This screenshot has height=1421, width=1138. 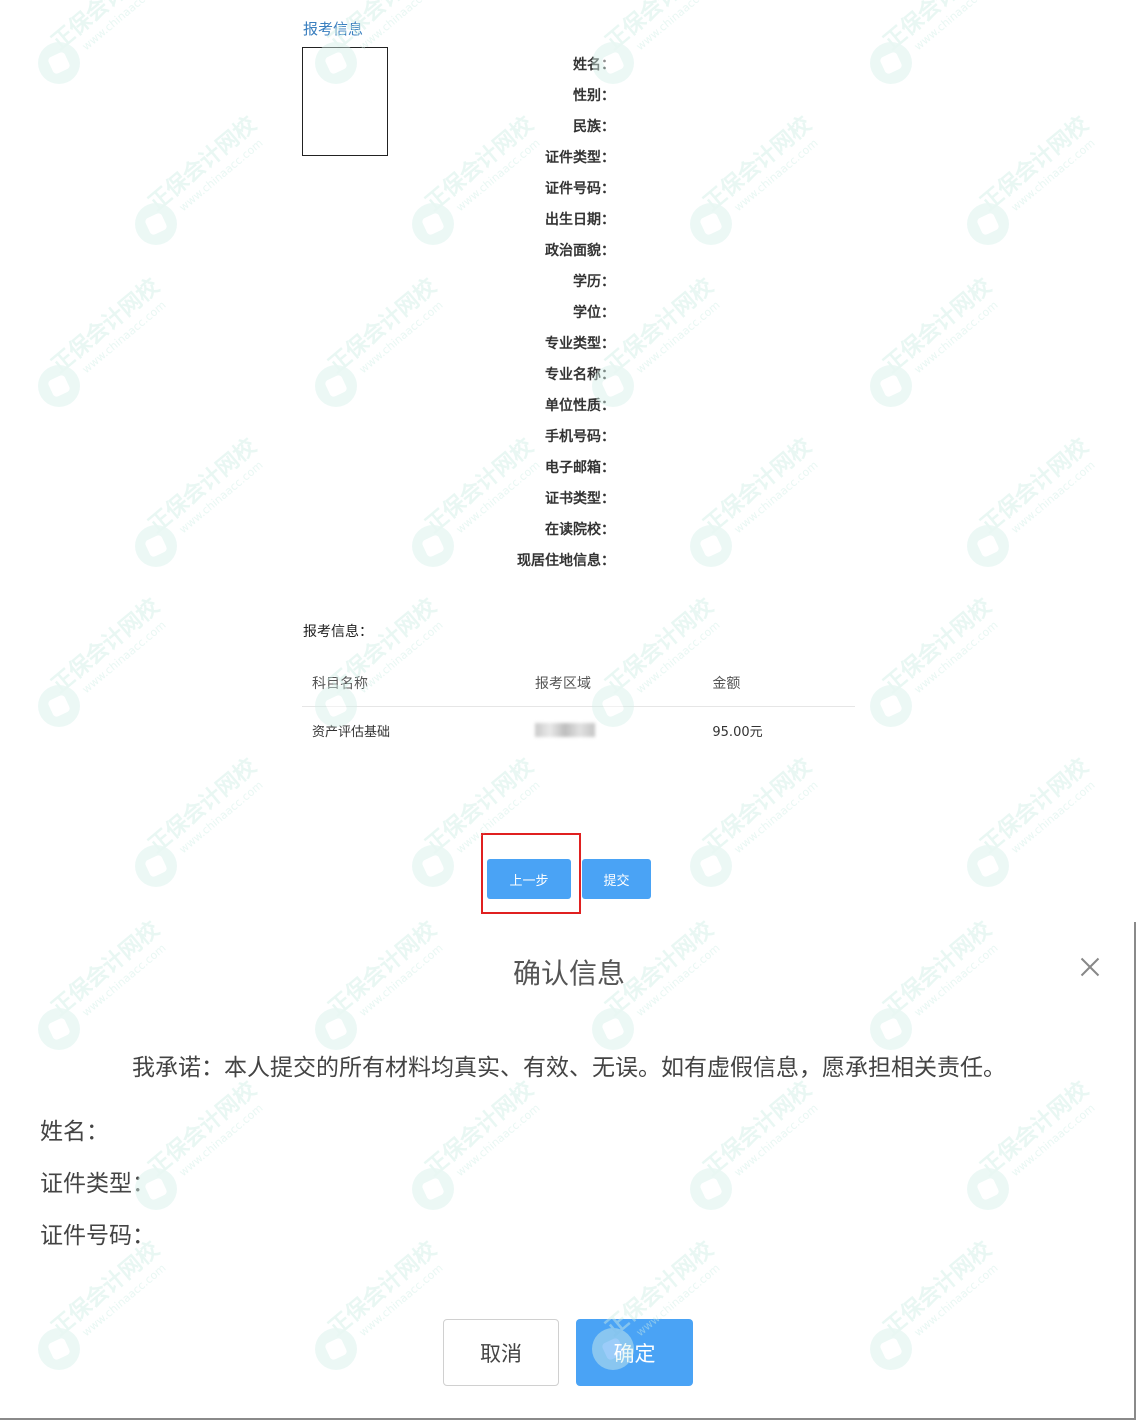 What do you see at coordinates (97, 1184) in the screenshot?
I see `confirm-label-id-type: 证件类型：` at bounding box center [97, 1184].